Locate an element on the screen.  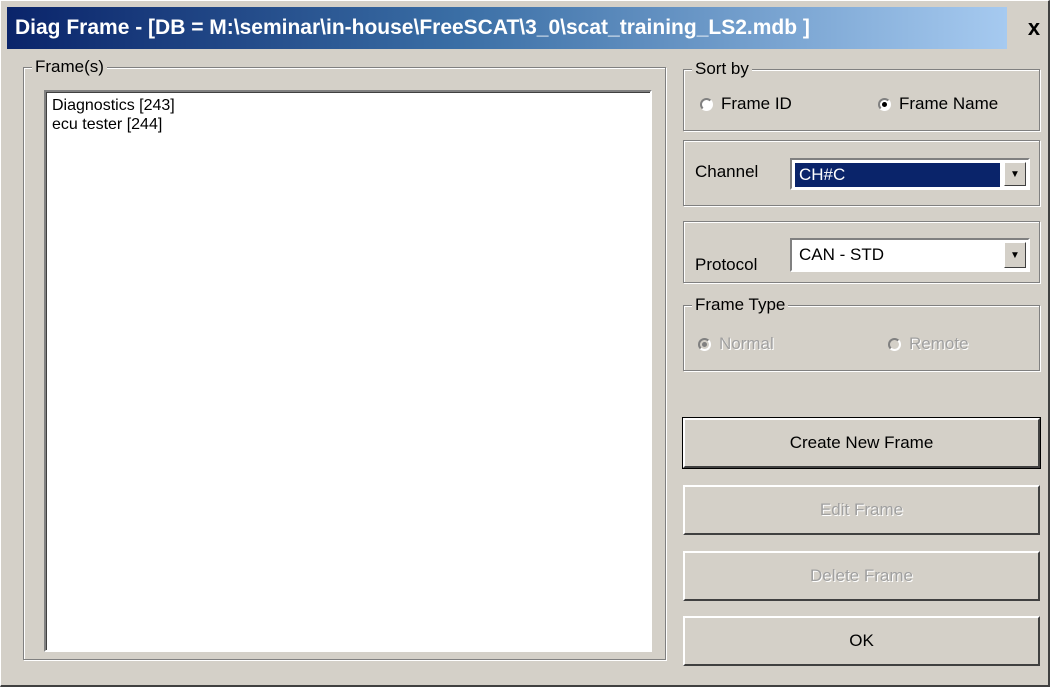
protocol-value: CAN - STD is located at coordinates (841, 254).